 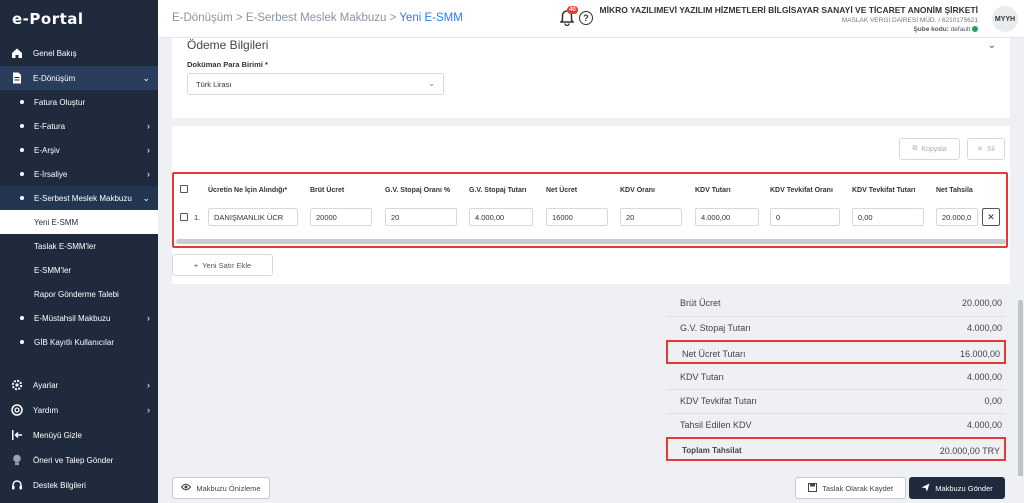 What do you see at coordinates (888, 217) in the screenshot?
I see `vat-withholding-amount-input: 0,00` at bounding box center [888, 217].